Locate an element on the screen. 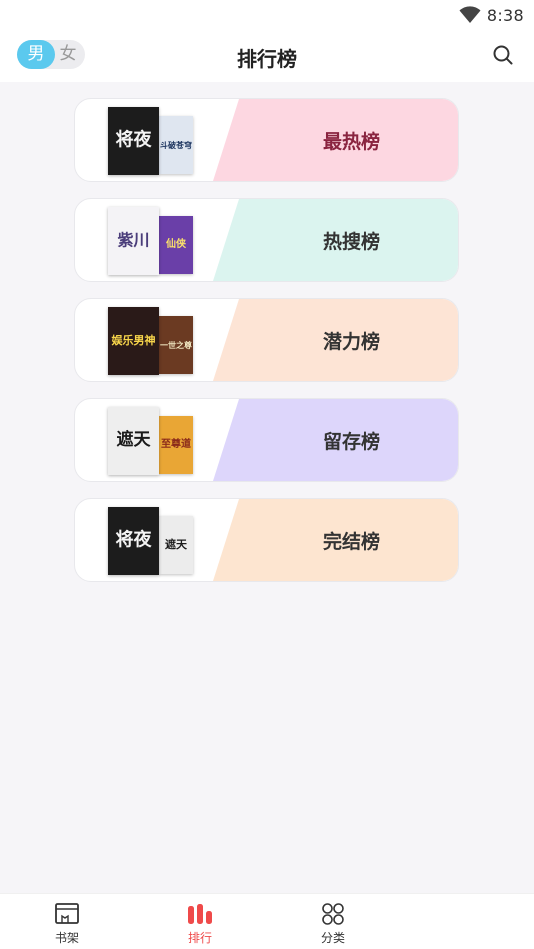 The height and width of the screenshot is (949, 534). status-bar: 8:38 is located at coordinates (267, 15).